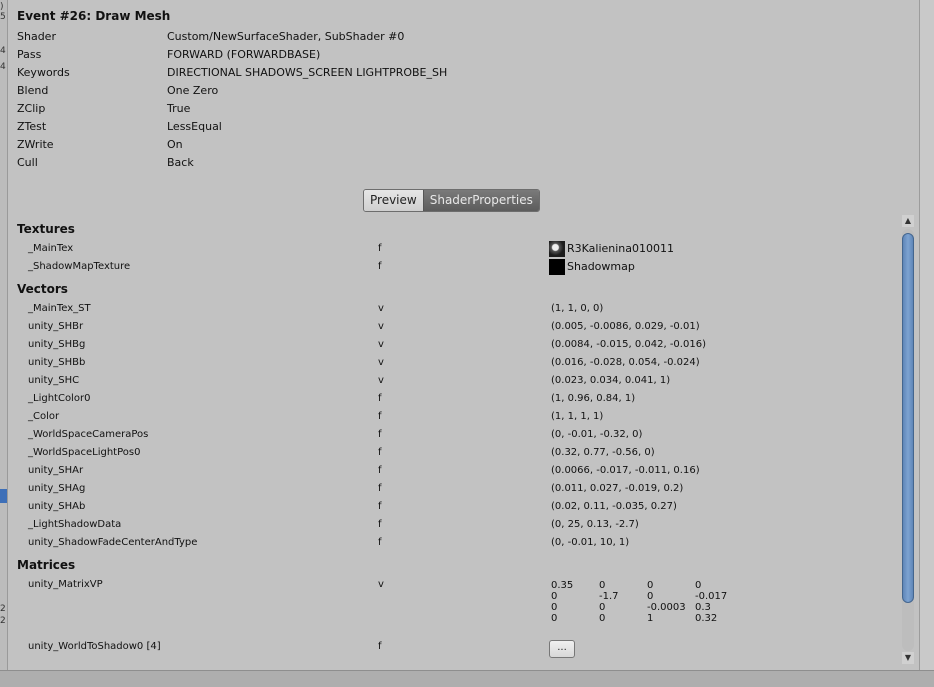 This screenshot has width=934, height=687. Describe the element at coordinates (557, 249) in the screenshot. I see `texture-thumbnail-icon` at that location.